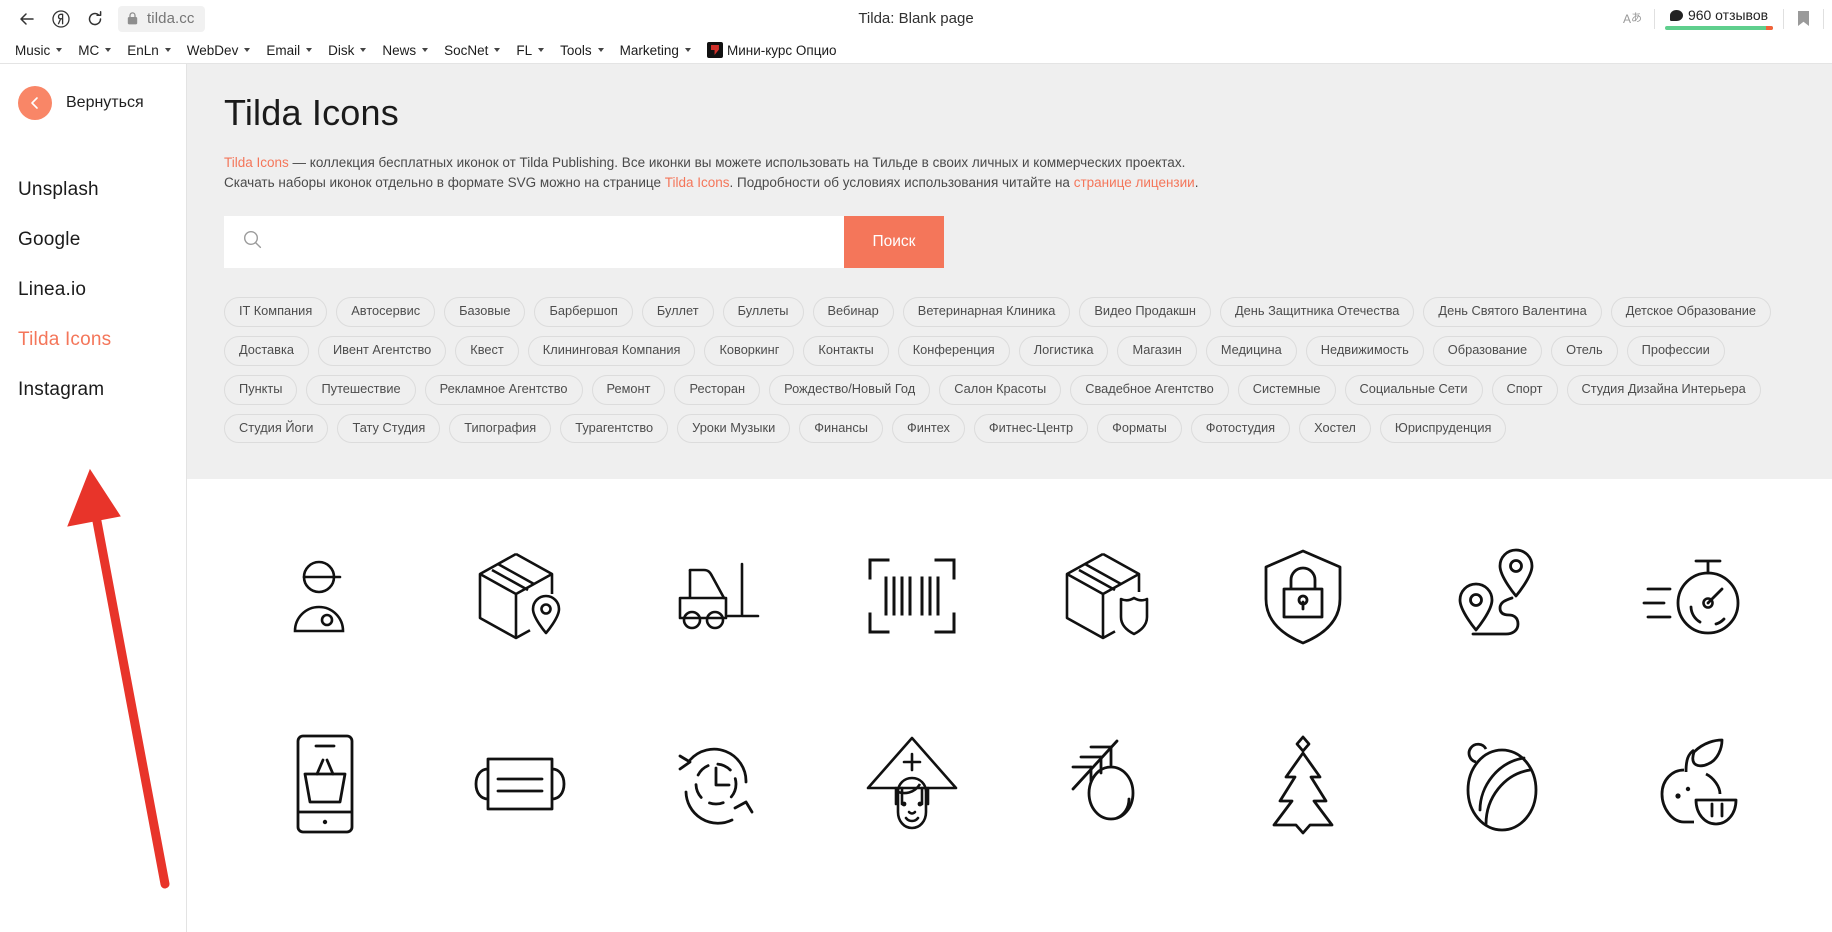 The height and width of the screenshot is (932, 1832). I want to click on tag-chip: Логистика, so click(1063, 350).